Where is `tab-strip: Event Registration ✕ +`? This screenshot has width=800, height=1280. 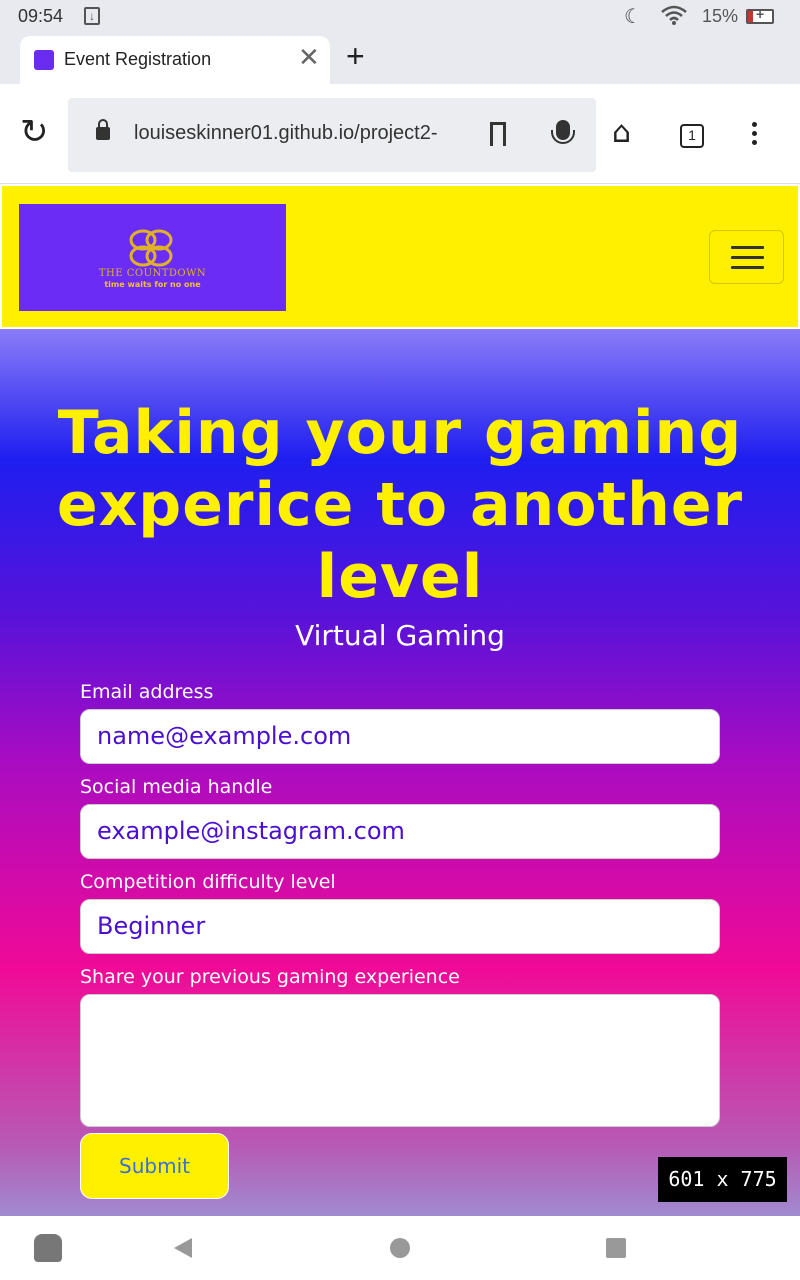 tab-strip: Event Registration ✕ + is located at coordinates (400, 58).